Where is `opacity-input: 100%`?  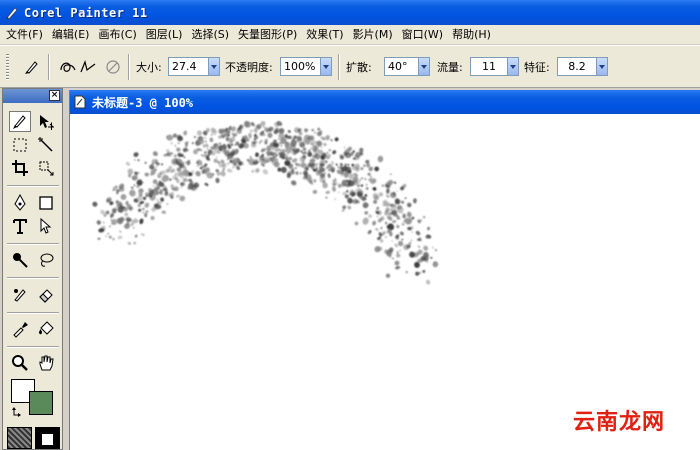
opacity-input: 100% is located at coordinates (301, 66).